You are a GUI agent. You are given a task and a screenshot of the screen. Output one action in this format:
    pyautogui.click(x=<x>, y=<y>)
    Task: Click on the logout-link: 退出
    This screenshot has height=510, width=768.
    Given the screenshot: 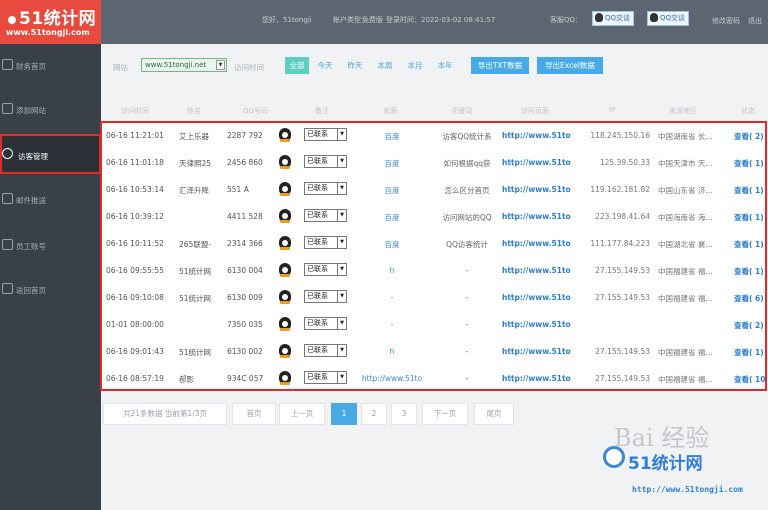 What is the action you would take?
    pyautogui.click(x=755, y=21)
    